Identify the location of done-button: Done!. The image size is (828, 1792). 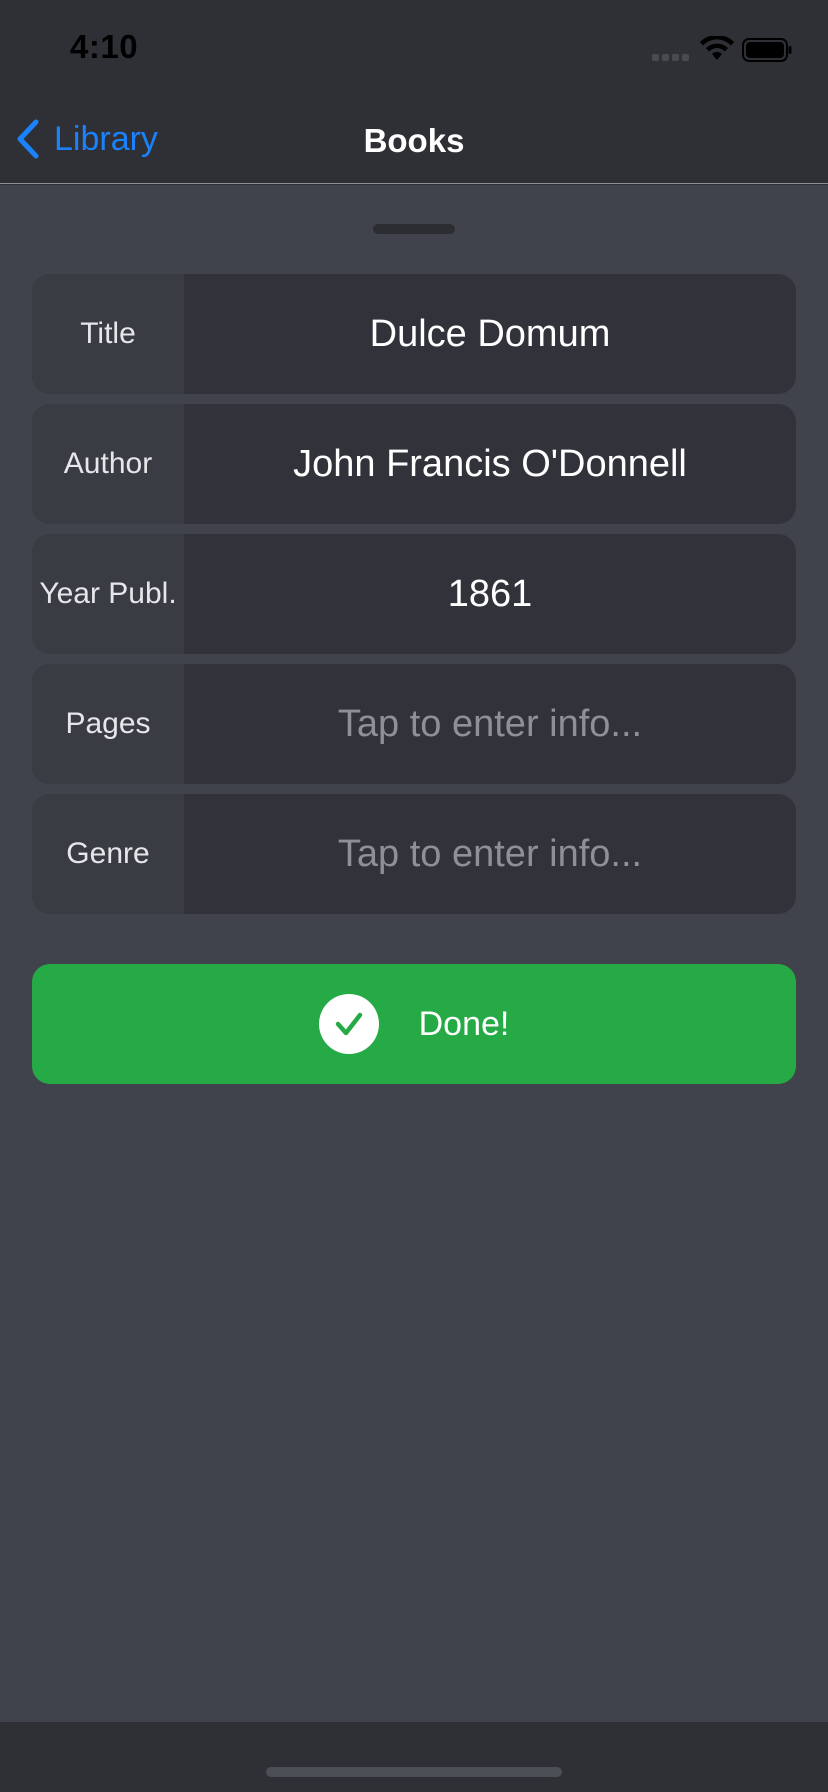
(414, 1024).